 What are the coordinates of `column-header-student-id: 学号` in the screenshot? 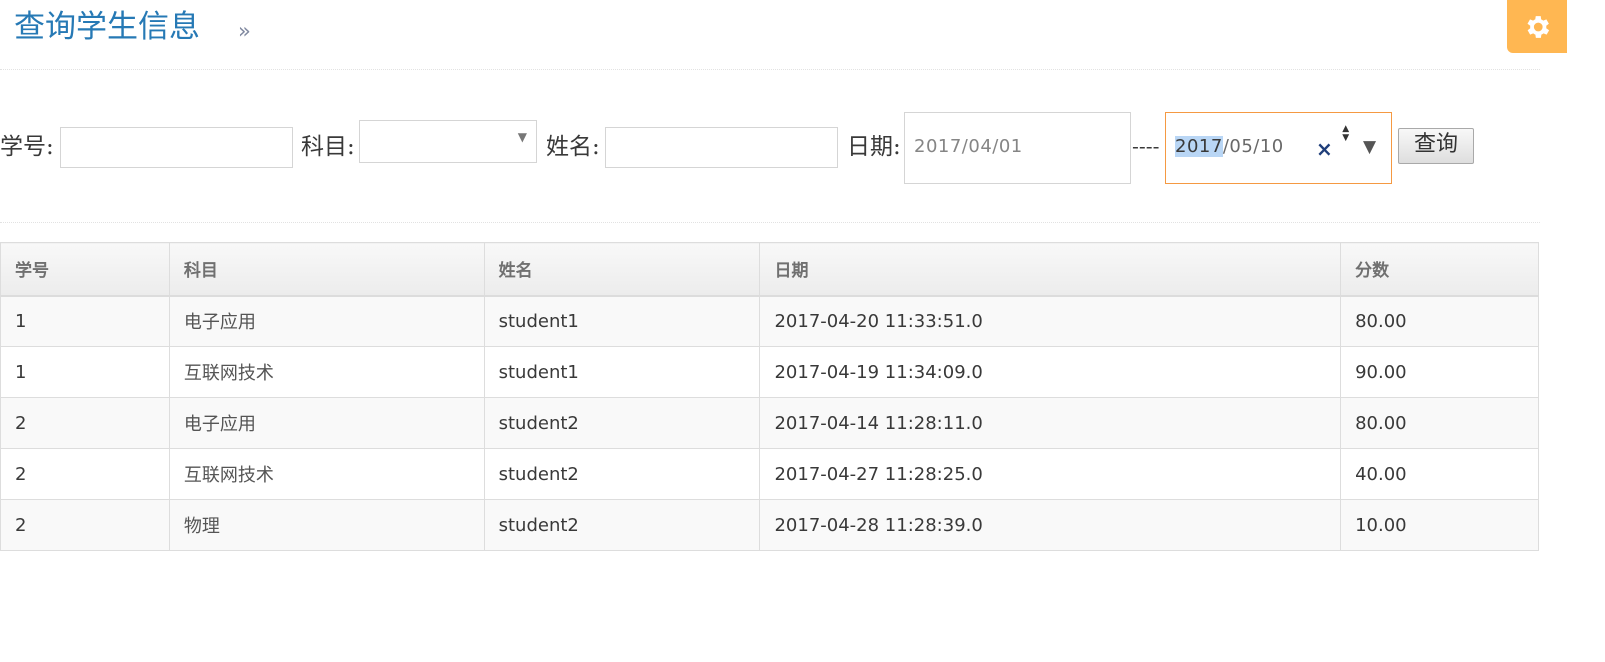 It's located at (85, 269).